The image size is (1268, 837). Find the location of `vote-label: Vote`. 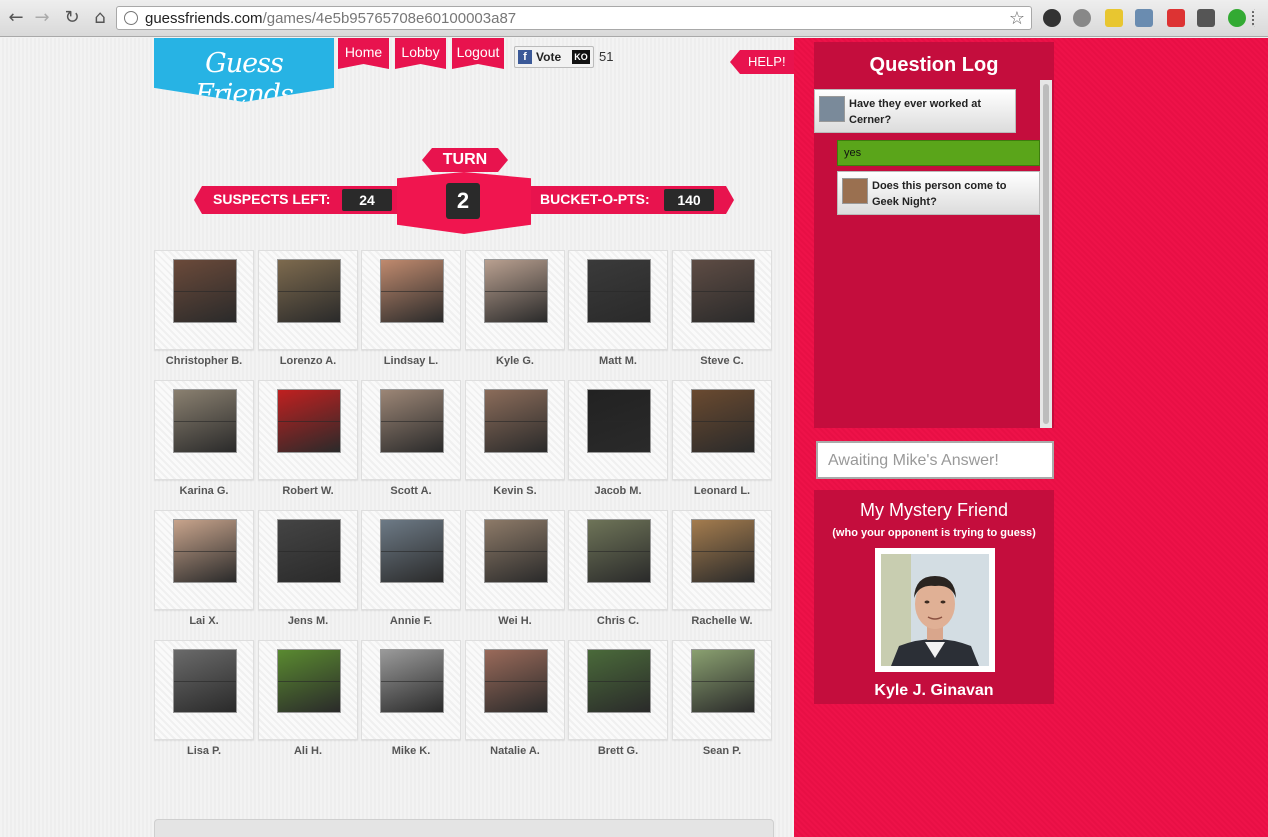

vote-label: Vote is located at coordinates (549, 57).